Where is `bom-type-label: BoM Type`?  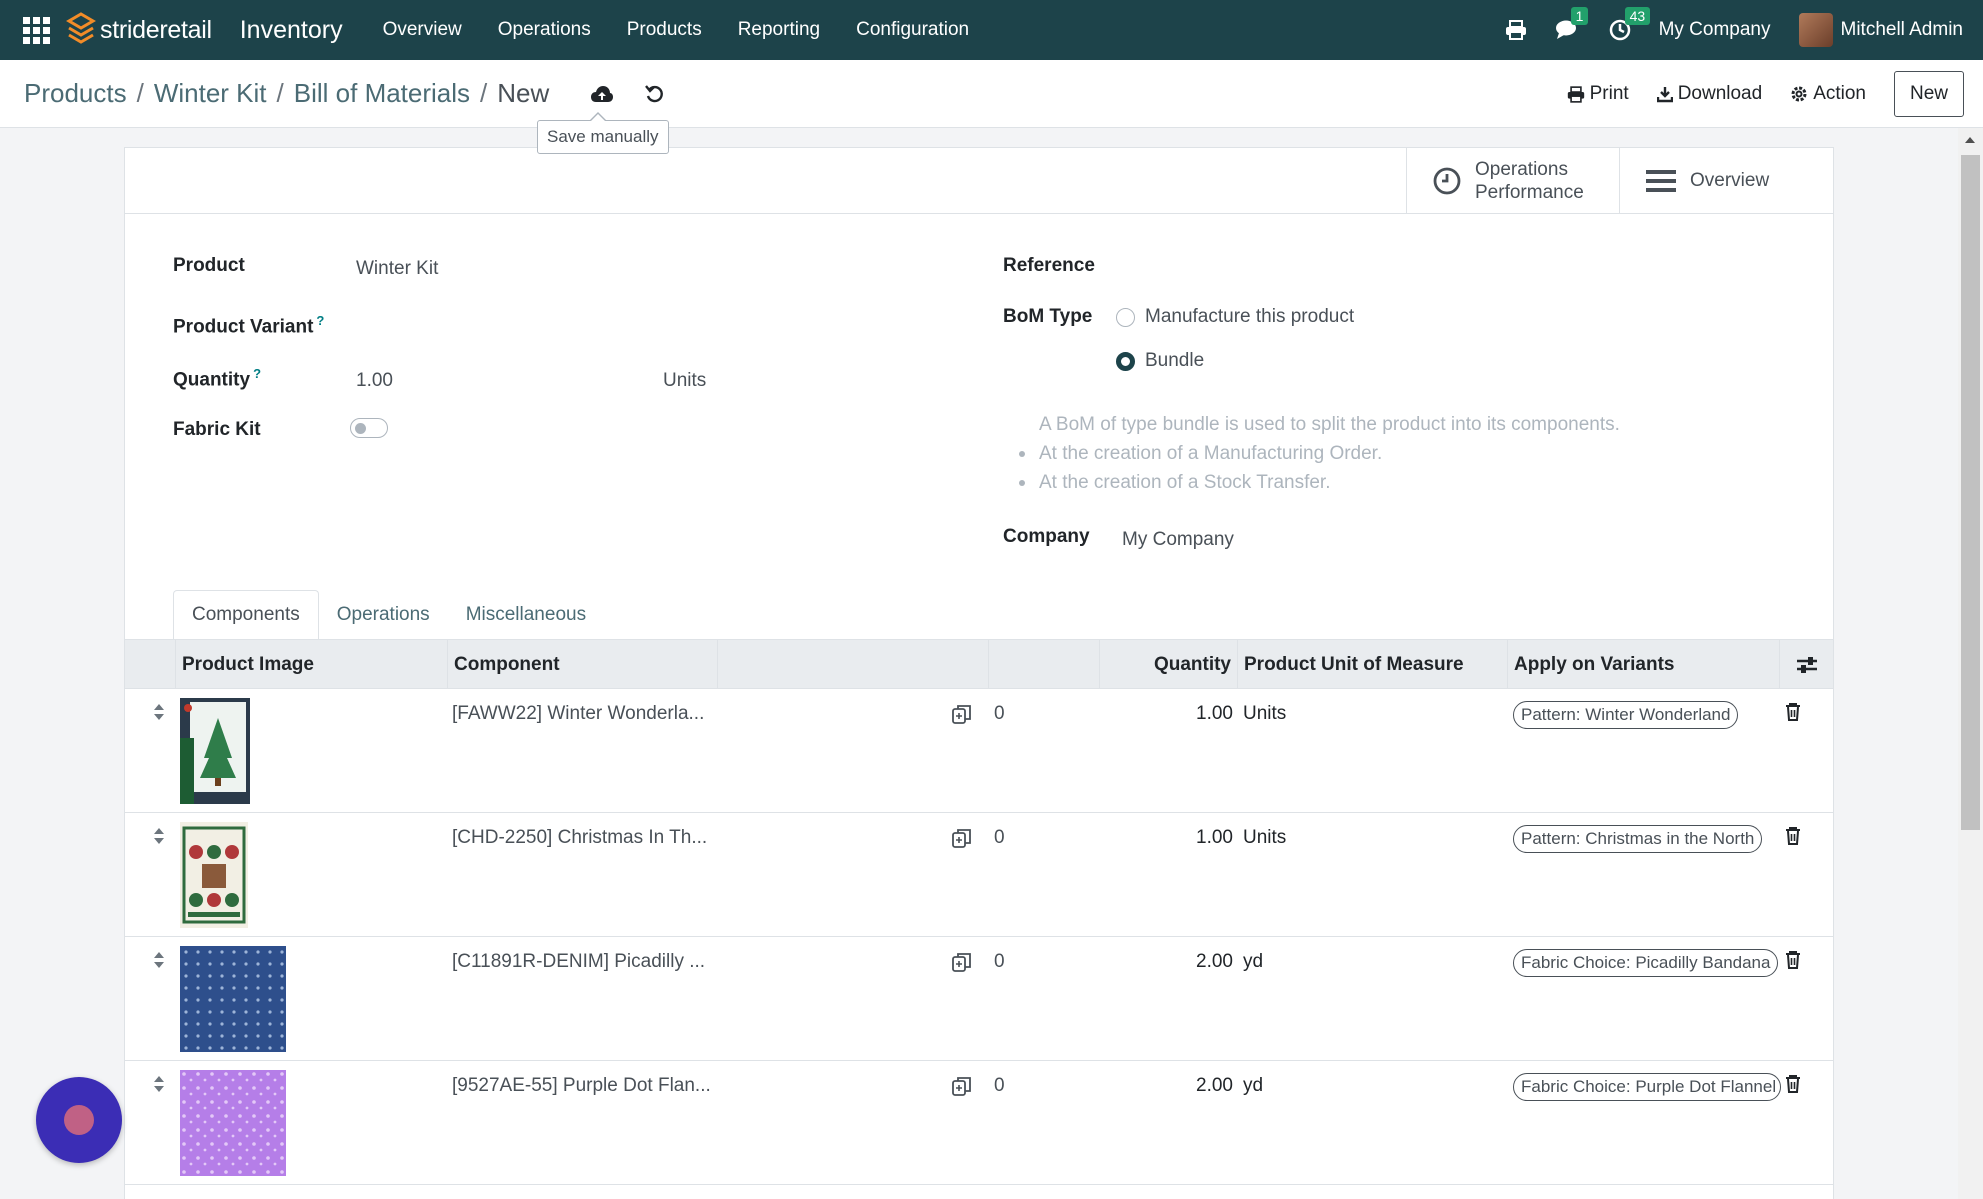 bom-type-label: BoM Type is located at coordinates (1048, 316).